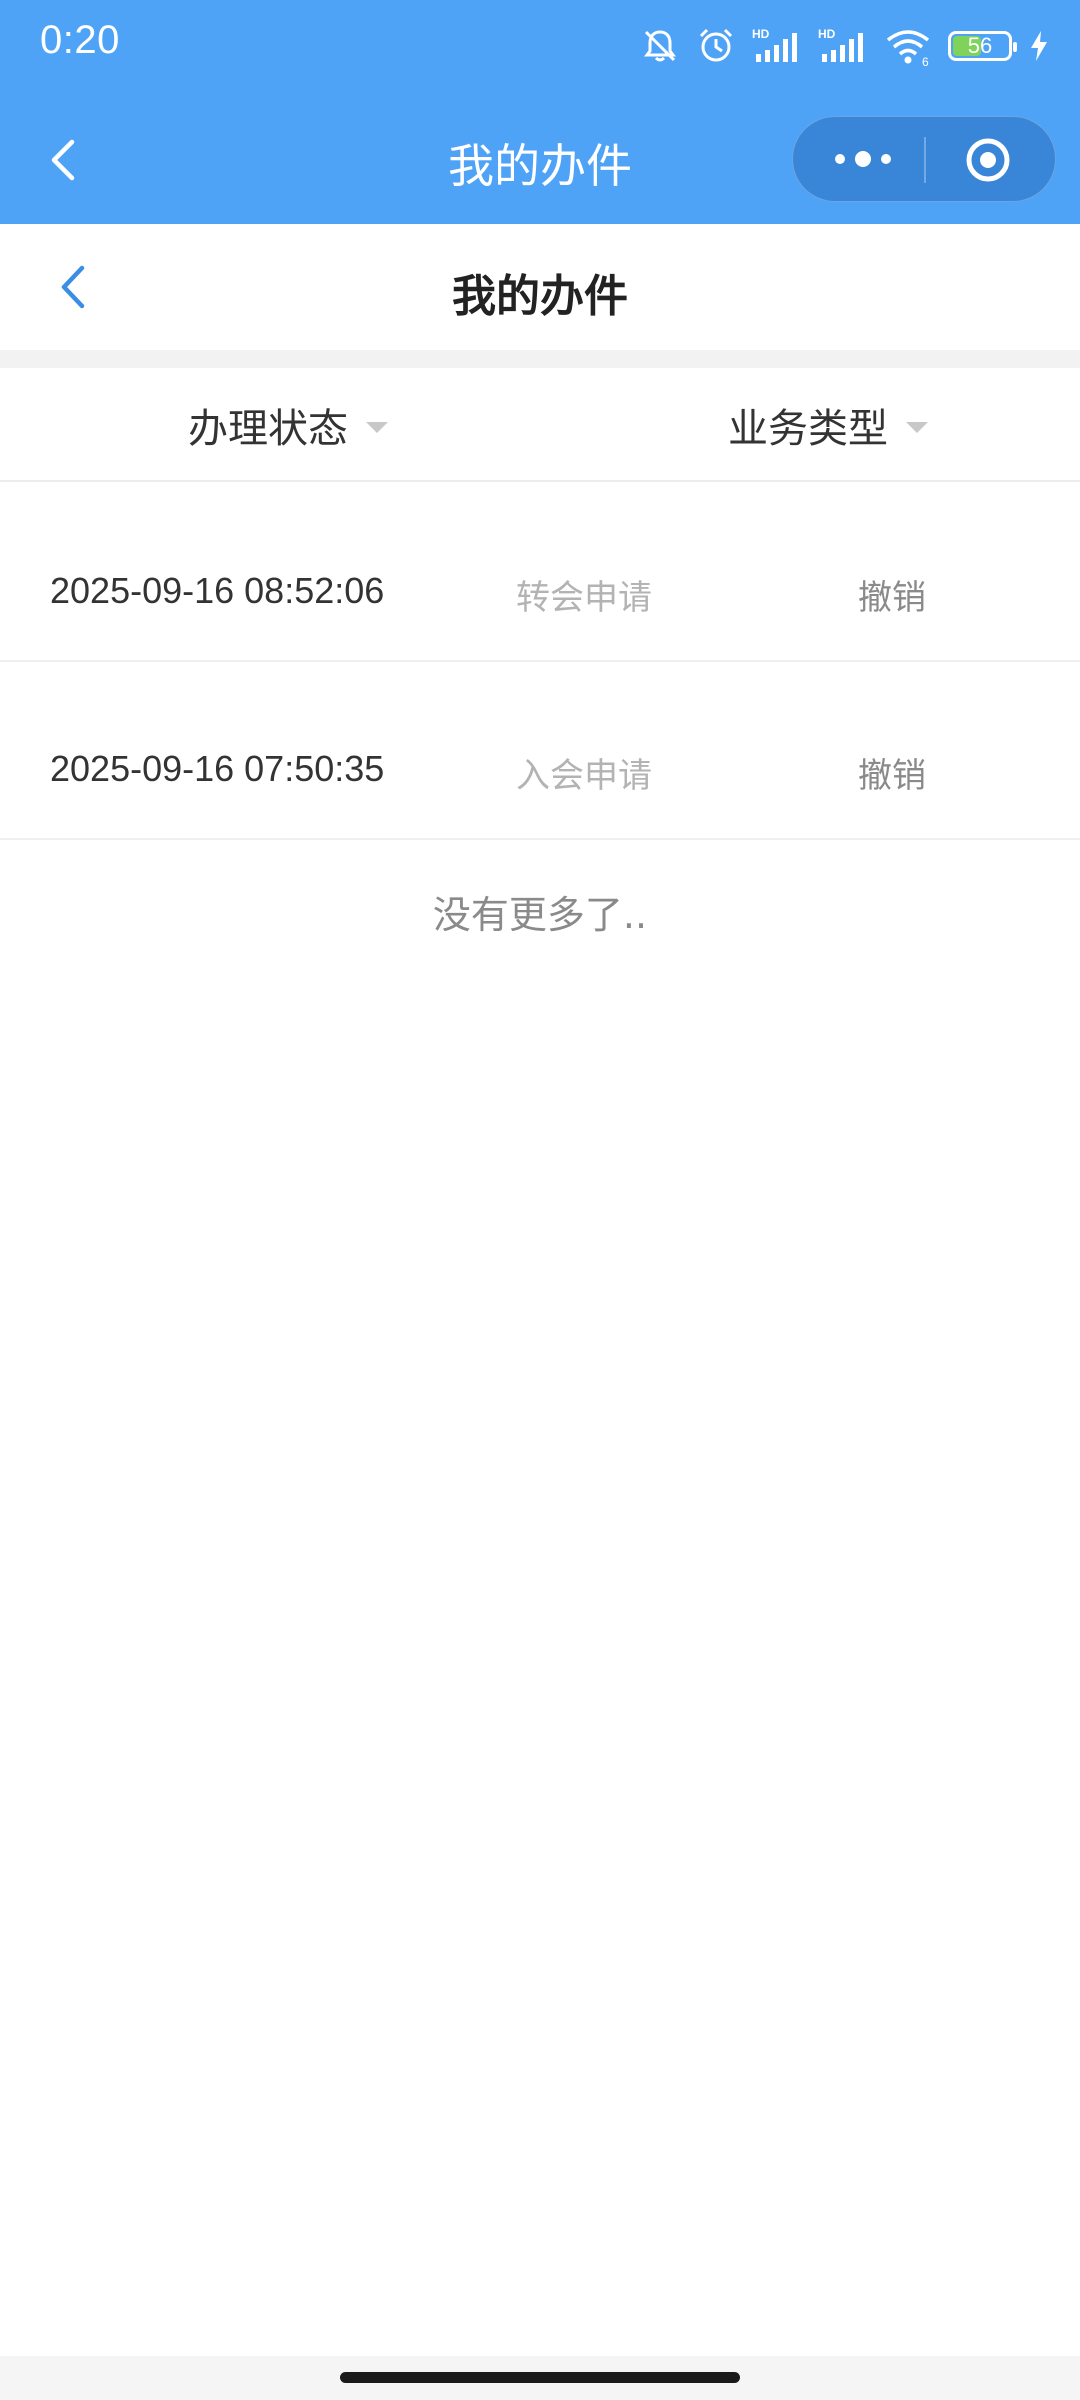  I want to click on record-type: 入会申请, so click(584, 776).